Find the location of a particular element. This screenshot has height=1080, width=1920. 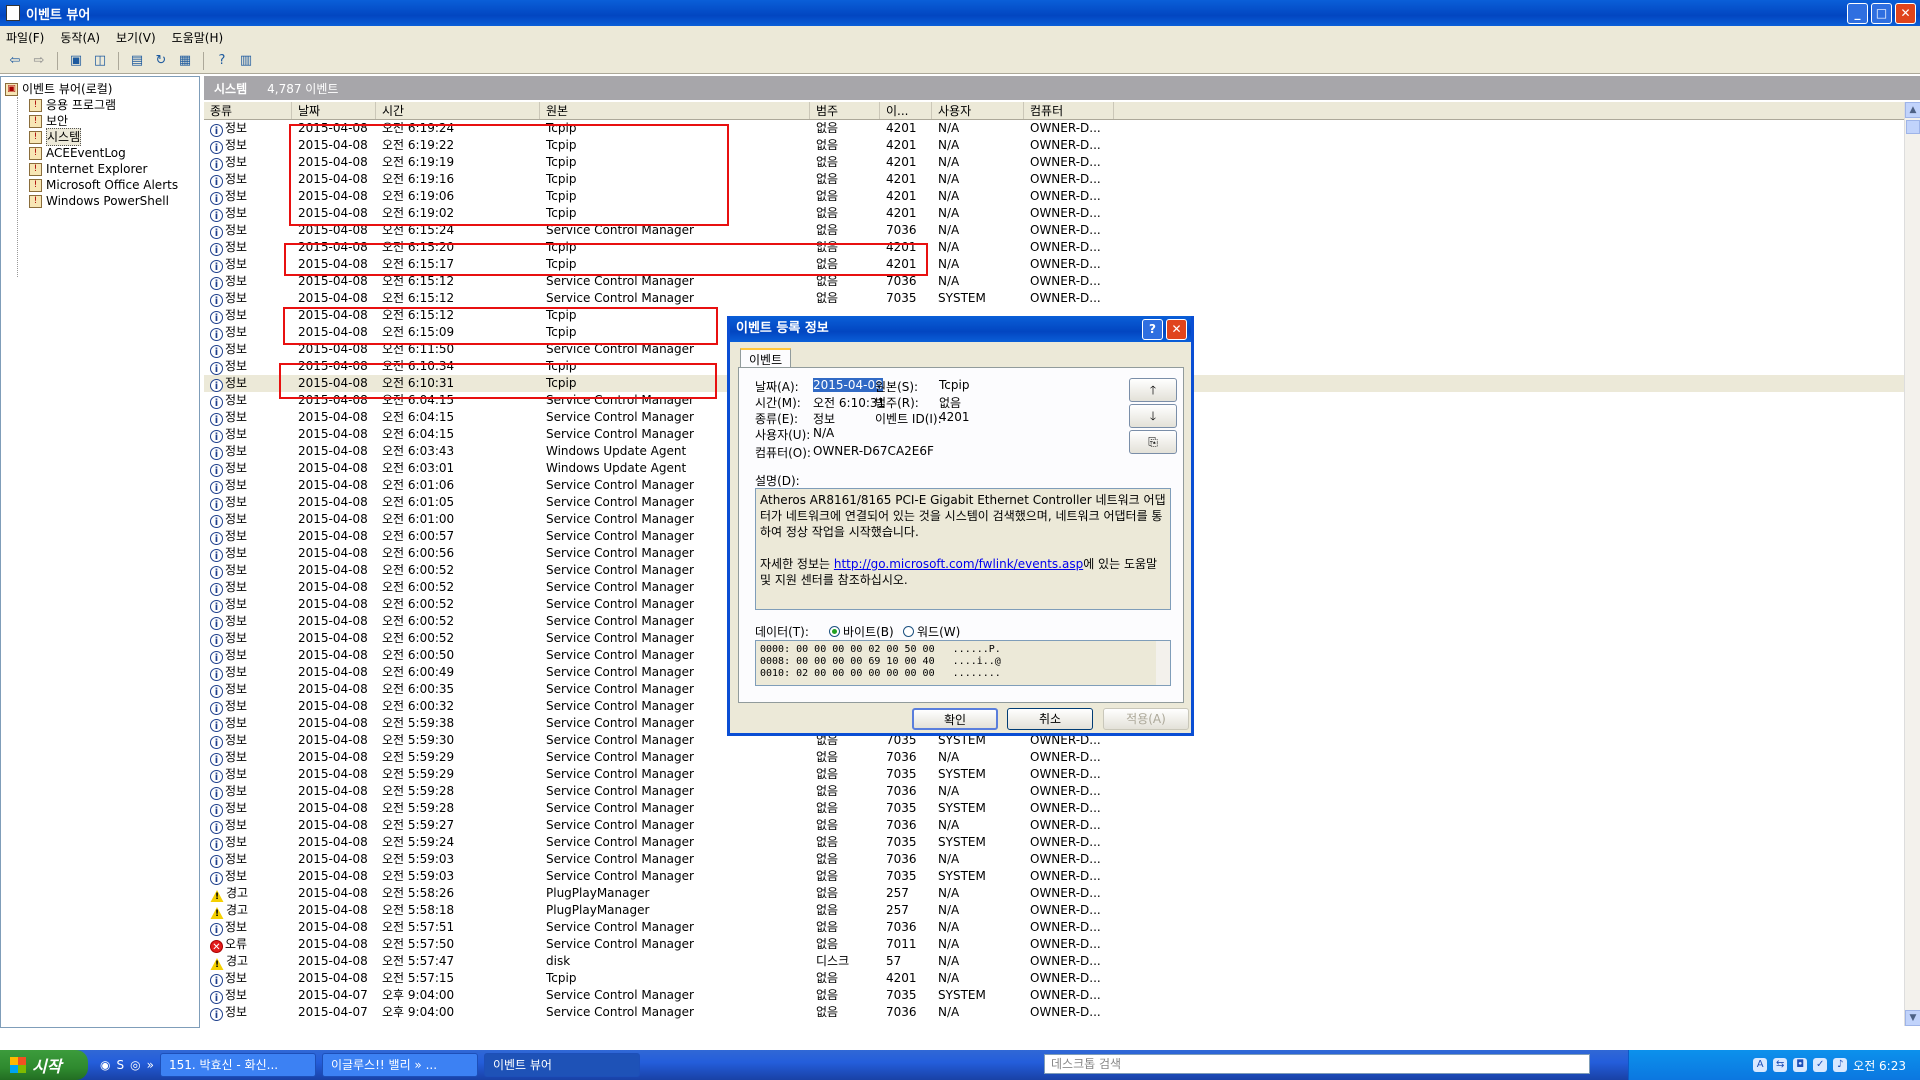

up-folder-icon: ▣ is located at coordinates (76, 61).